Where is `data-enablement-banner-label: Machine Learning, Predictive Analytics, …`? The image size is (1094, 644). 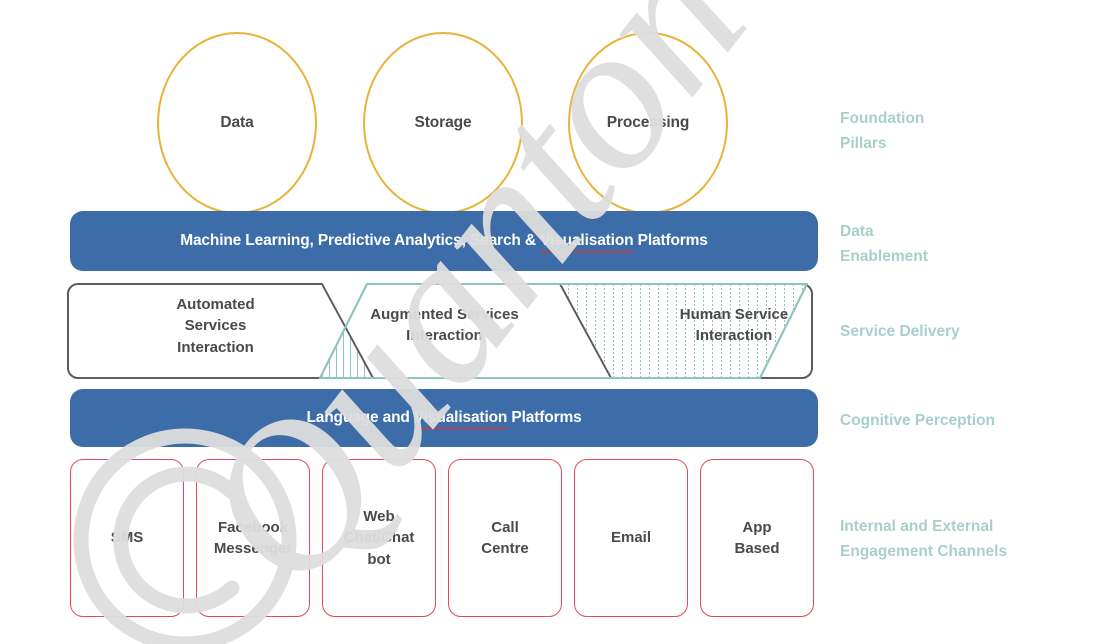
data-enablement-banner-label: Machine Learning, Predictive Analytics, … is located at coordinates (444, 242).